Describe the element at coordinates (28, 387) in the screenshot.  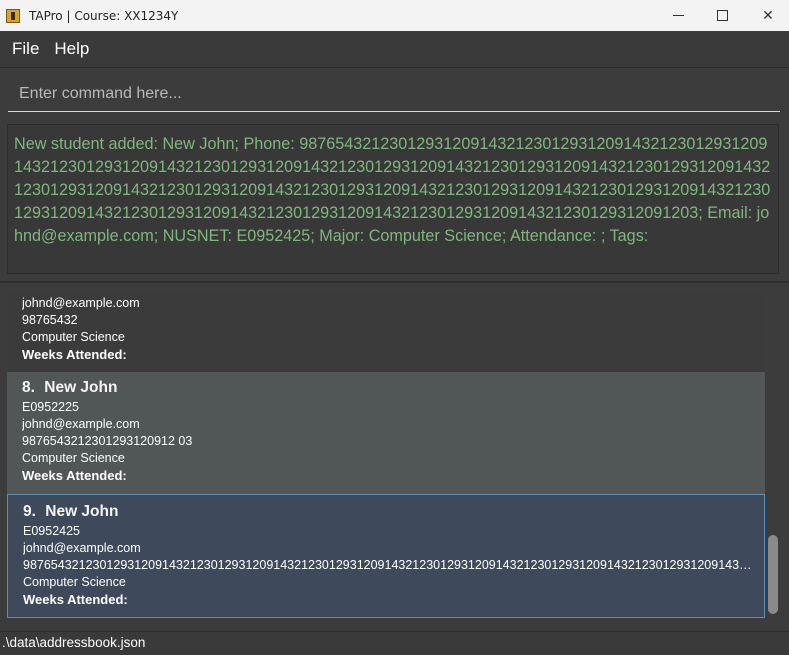
I see `student-index: 8.` at that location.